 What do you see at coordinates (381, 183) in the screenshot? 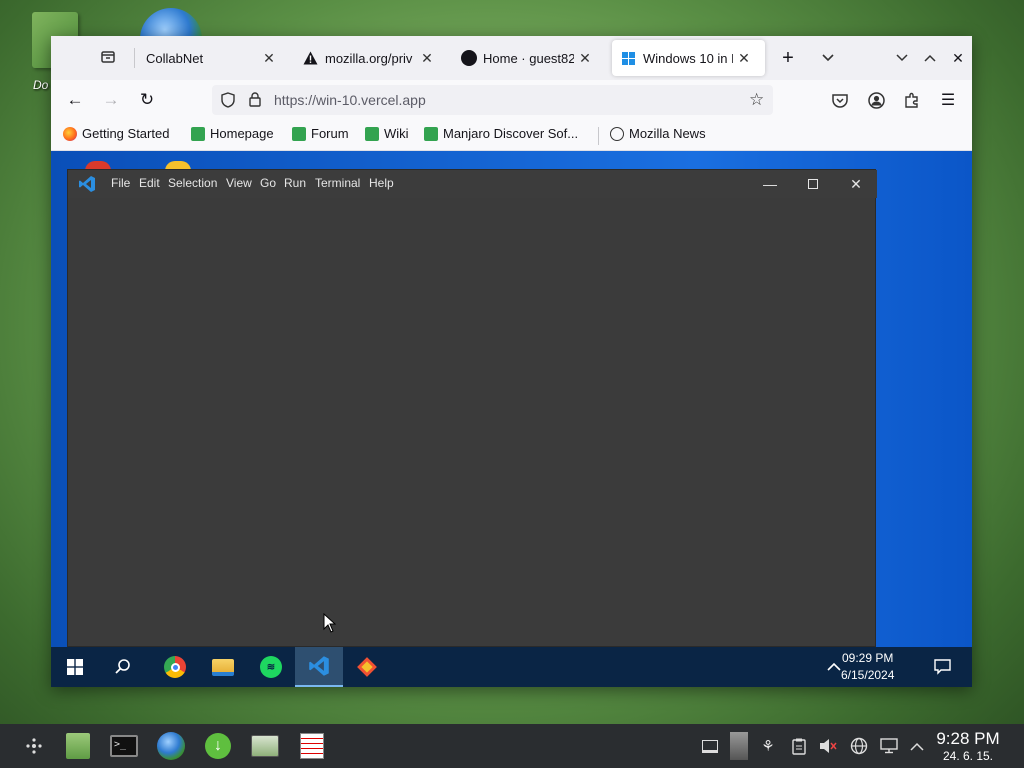
I see `menu-help: Help` at bounding box center [381, 183].